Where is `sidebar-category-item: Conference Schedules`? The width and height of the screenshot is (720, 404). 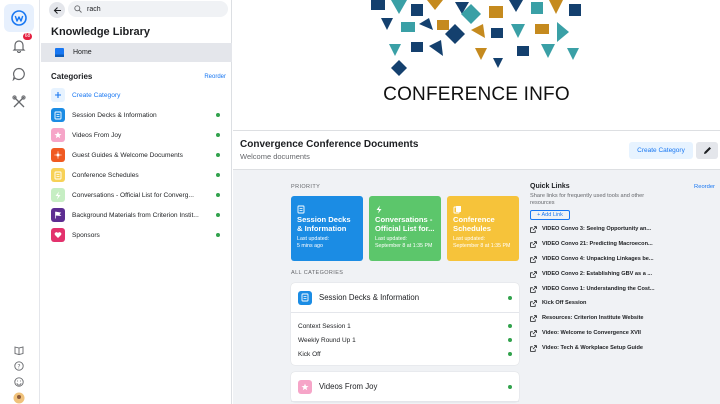
sidebar-category-item: Conference Schedules is located at coordinates (138, 175).